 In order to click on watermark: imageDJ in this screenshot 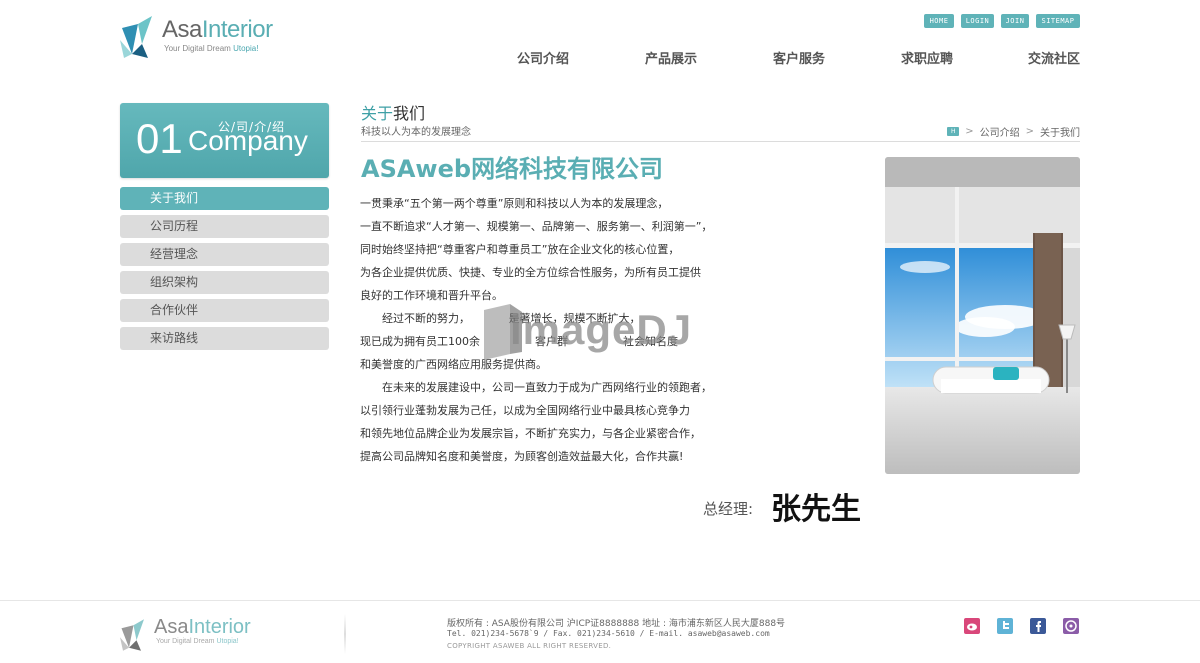, I will do `click(600, 332)`.